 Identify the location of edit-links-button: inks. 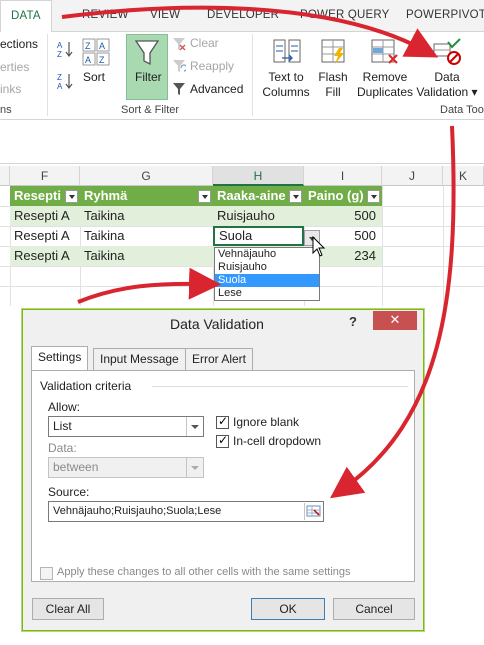
(10, 89).